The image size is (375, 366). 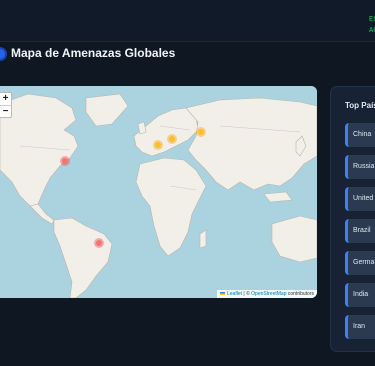 I want to click on status-text-secondary: AC, so click(x=372, y=31).